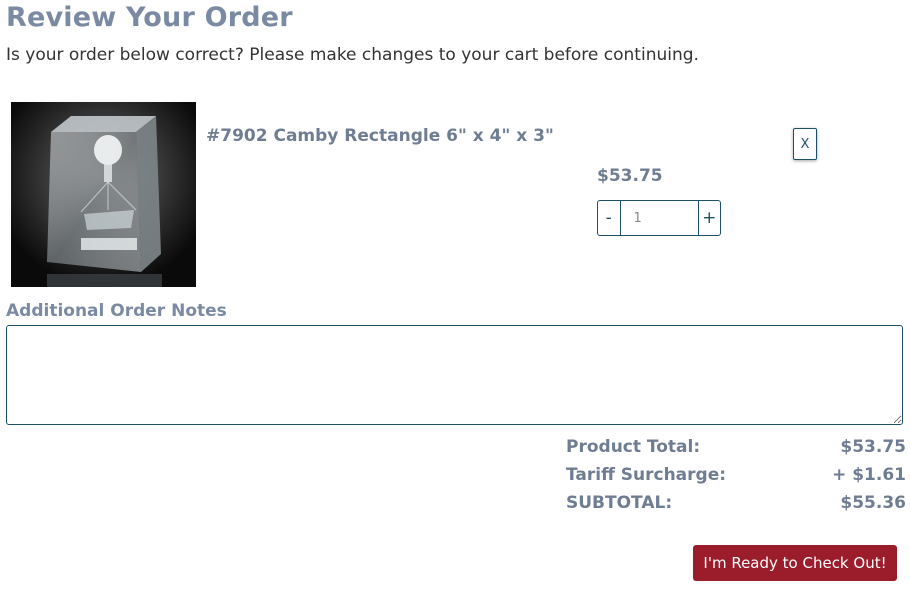  What do you see at coordinates (736, 505) in the screenshot?
I see `subtotal-row: SUBTOTAL: $55.36` at bounding box center [736, 505].